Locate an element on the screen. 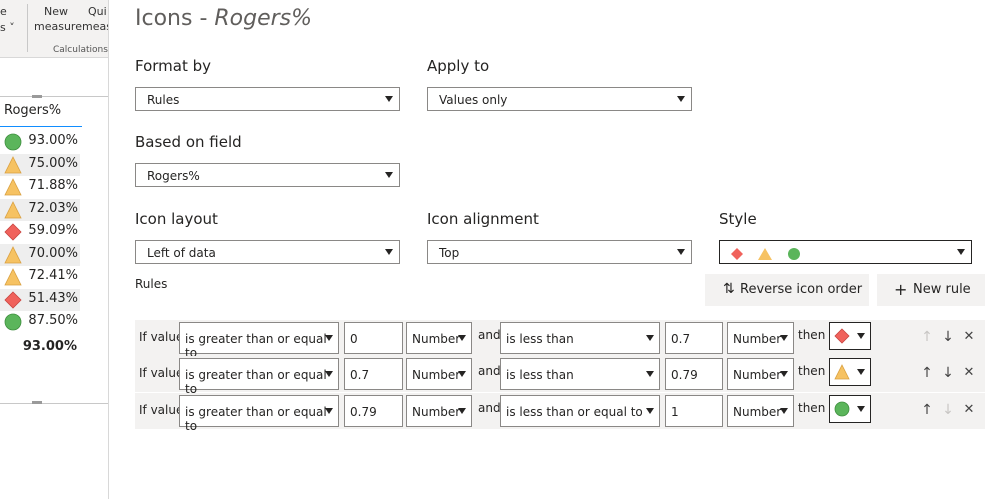  table-row: 72.03% is located at coordinates (40, 209).